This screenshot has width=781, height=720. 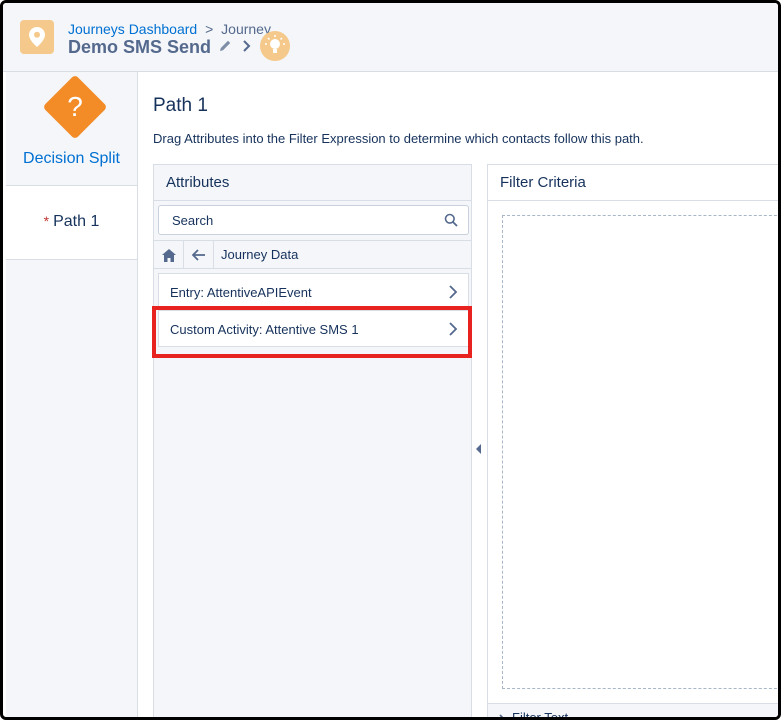 What do you see at coordinates (633, 711) in the screenshot?
I see `filter-text-toggle: Filter Text` at bounding box center [633, 711].